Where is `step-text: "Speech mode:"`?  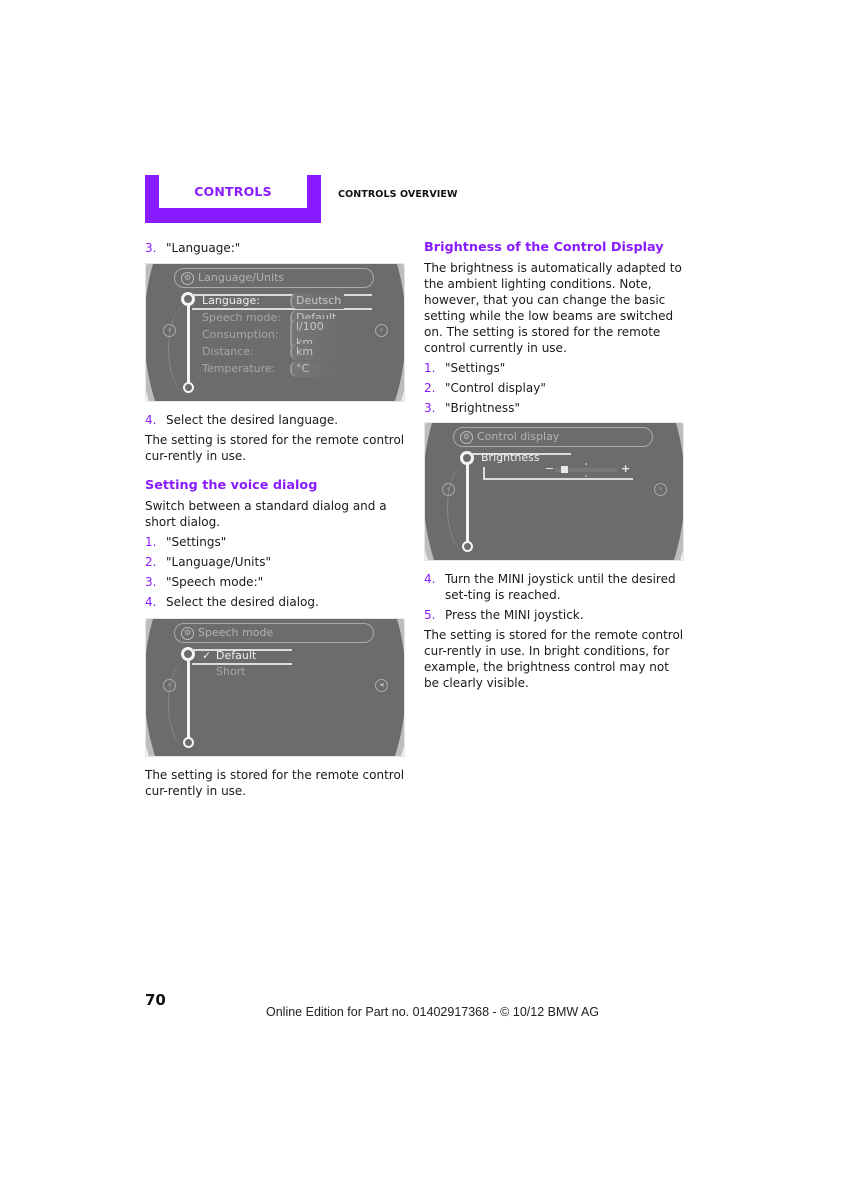 step-text: "Speech mode:" is located at coordinates (215, 582).